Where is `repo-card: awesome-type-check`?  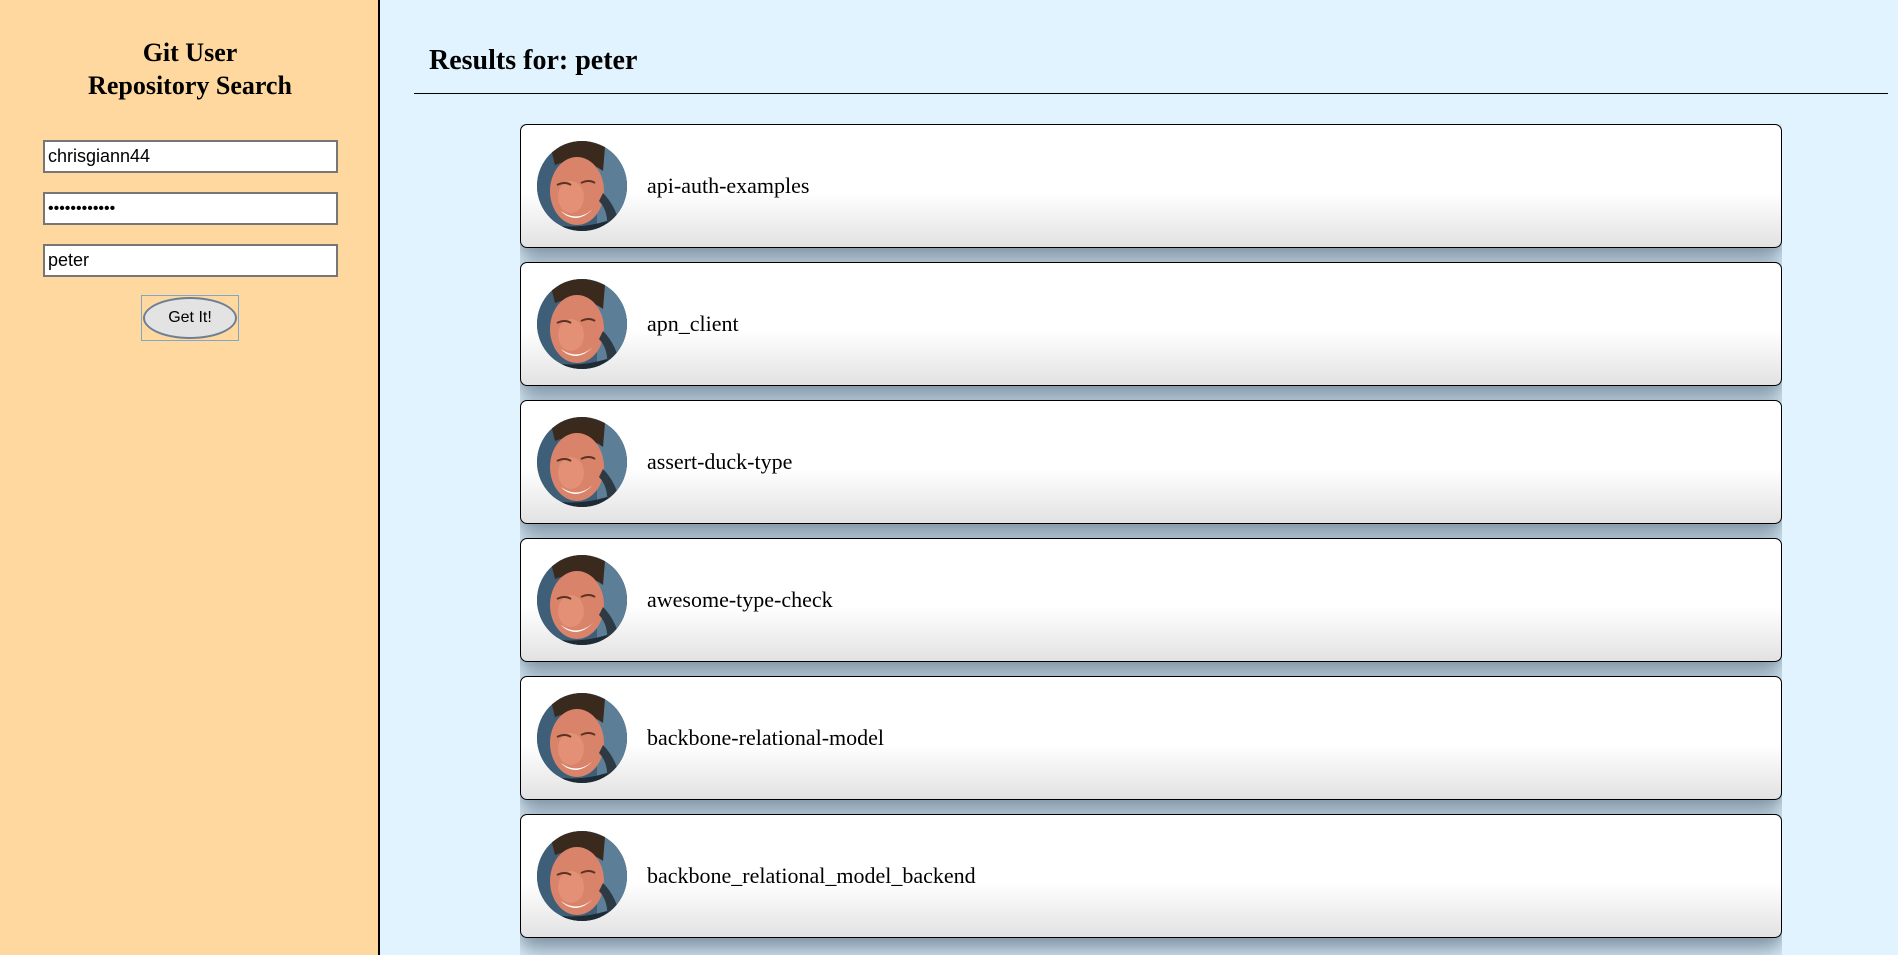
repo-card: awesome-type-check is located at coordinates (1151, 600).